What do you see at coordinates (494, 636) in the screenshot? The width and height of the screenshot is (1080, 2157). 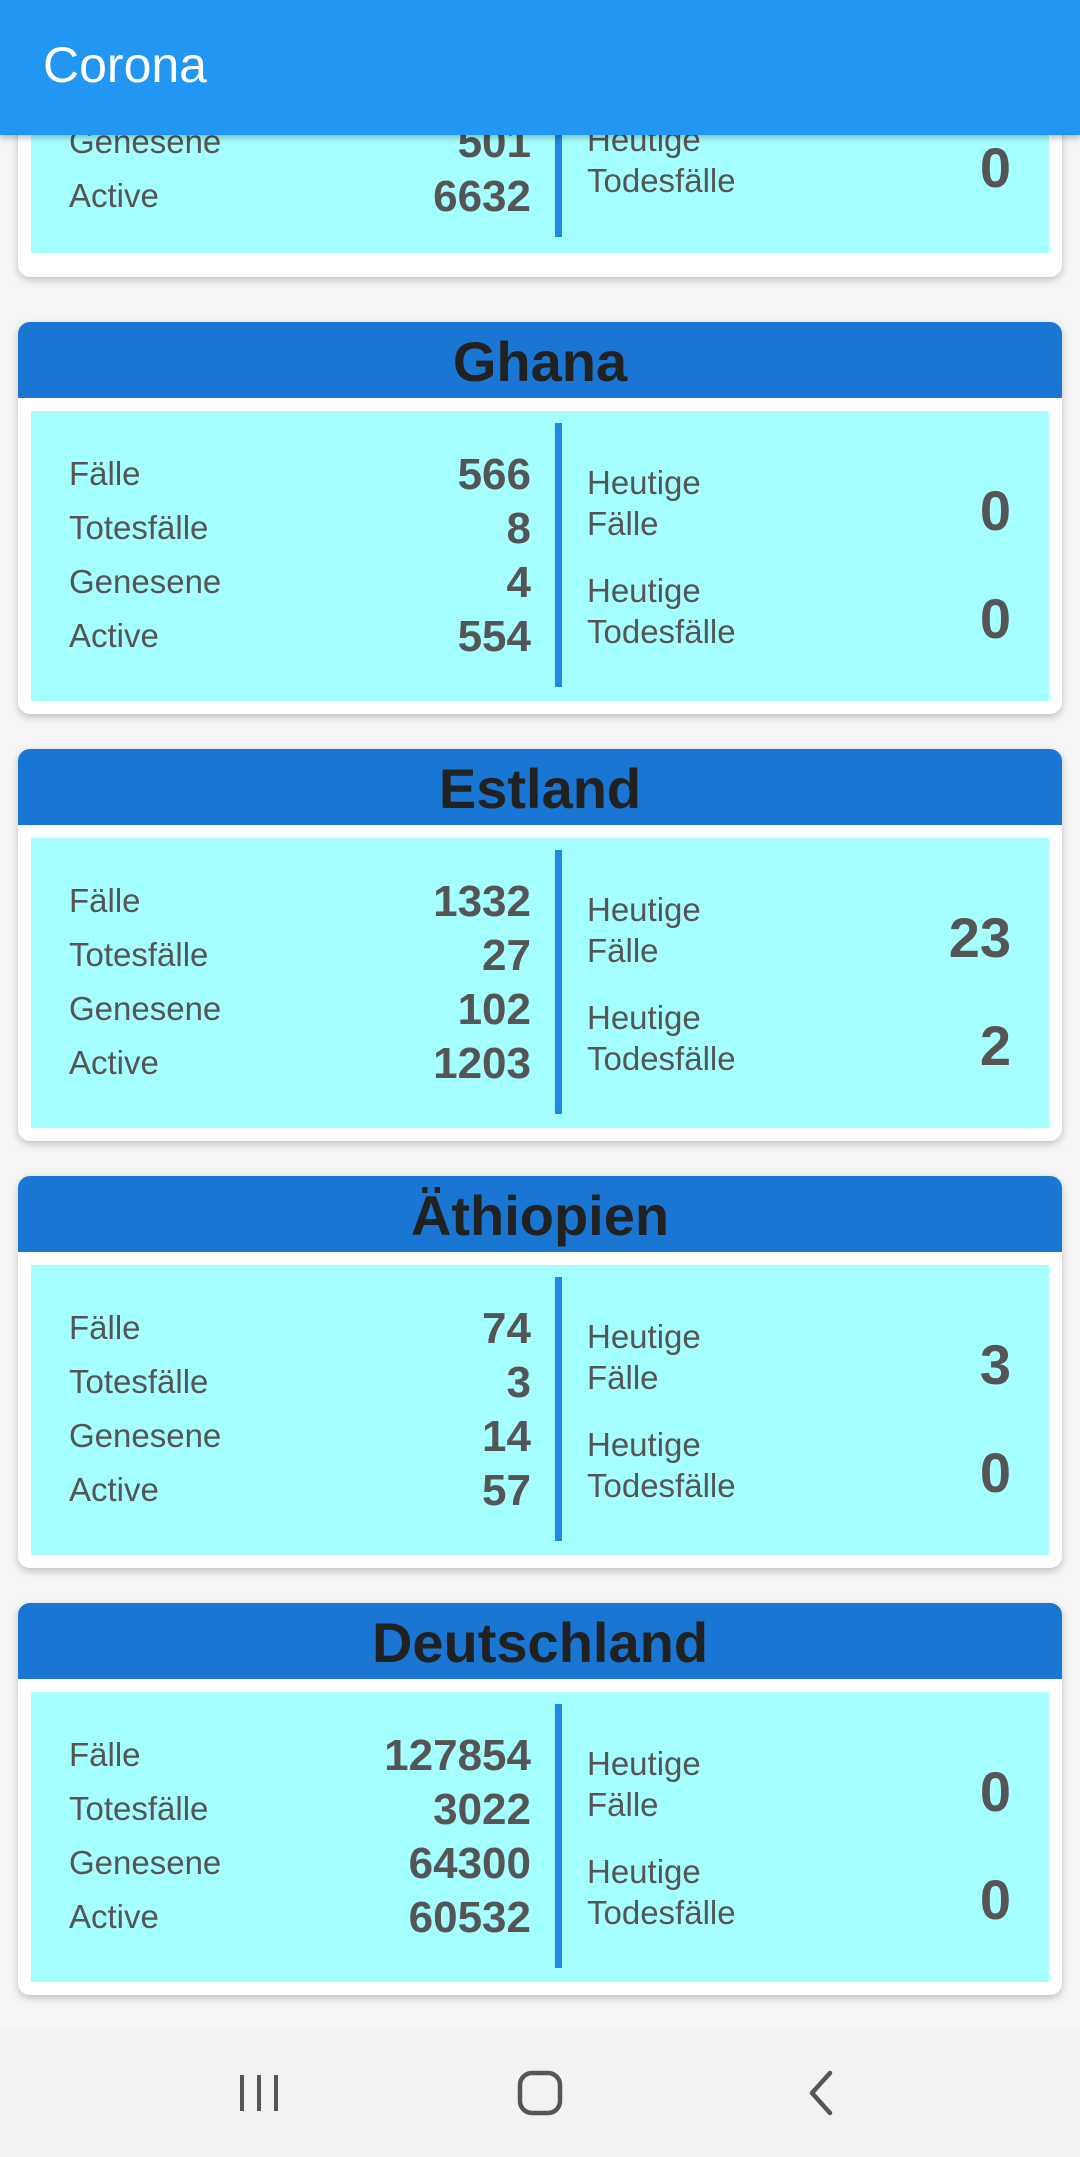 I see `stat-value: 554` at bounding box center [494, 636].